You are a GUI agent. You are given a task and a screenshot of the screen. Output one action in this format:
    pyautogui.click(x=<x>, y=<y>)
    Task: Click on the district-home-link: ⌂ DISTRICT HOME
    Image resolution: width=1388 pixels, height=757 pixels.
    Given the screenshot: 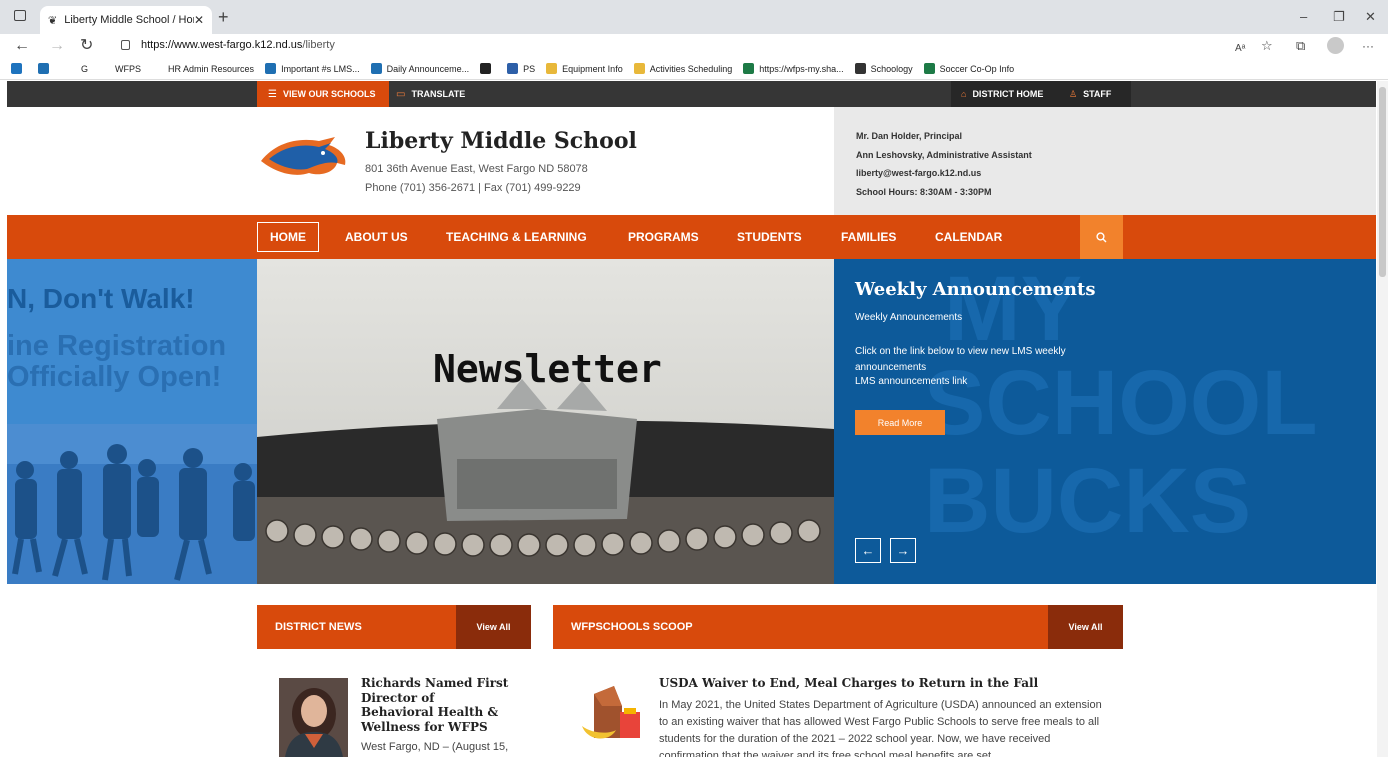 What is the action you would take?
    pyautogui.click(x=1007, y=94)
    